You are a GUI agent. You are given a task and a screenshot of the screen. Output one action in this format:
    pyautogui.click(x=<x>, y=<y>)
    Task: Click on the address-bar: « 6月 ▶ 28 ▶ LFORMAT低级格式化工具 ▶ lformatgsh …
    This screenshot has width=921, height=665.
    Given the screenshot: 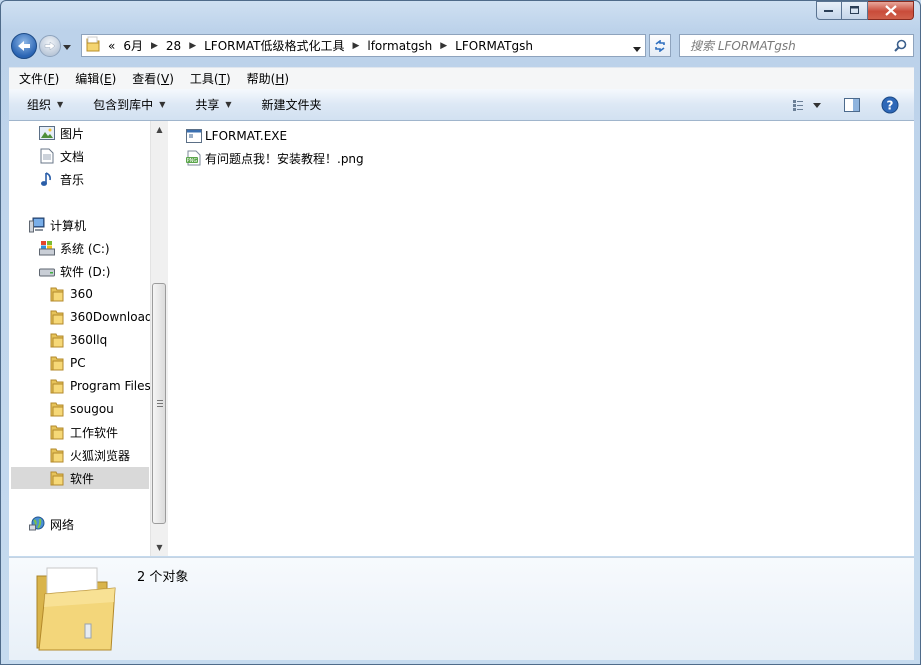 What is the action you would take?
    pyautogui.click(x=363, y=45)
    